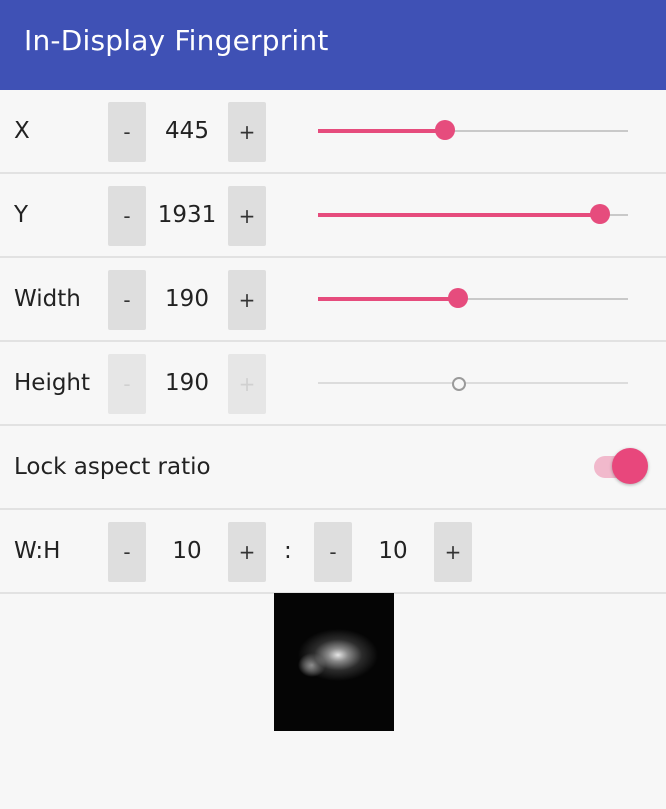 The height and width of the screenshot is (809, 666). I want to click on lock-aspect-row: Lock aspect ratio, so click(333, 468).